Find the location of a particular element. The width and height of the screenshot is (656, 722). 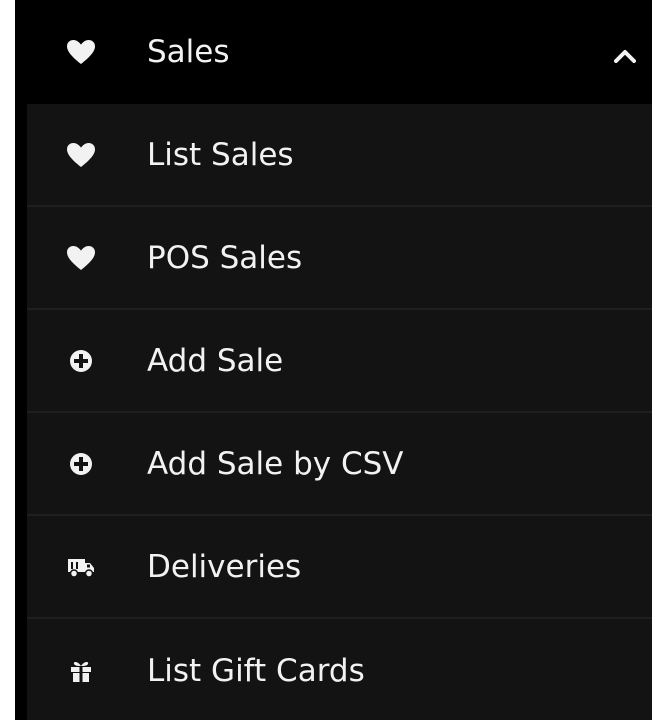

menu-item-list-gift-cards: List Gift Cards is located at coordinates (339, 670).